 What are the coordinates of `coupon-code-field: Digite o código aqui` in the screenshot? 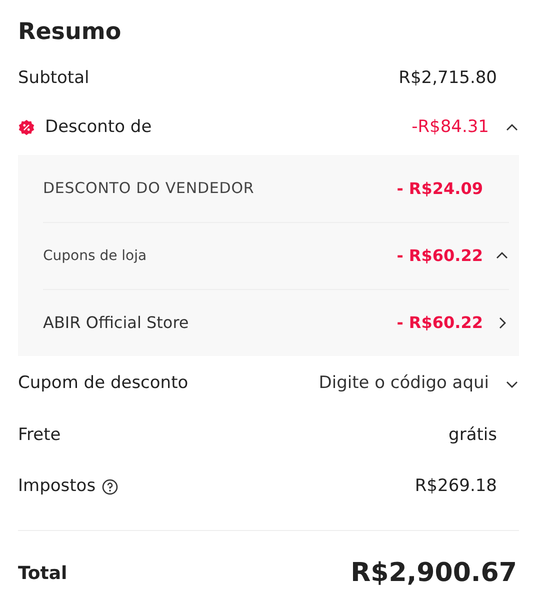 It's located at (389, 384).